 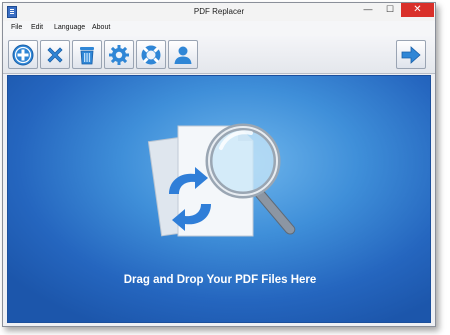 I want to click on remove-button, so click(x=55, y=54).